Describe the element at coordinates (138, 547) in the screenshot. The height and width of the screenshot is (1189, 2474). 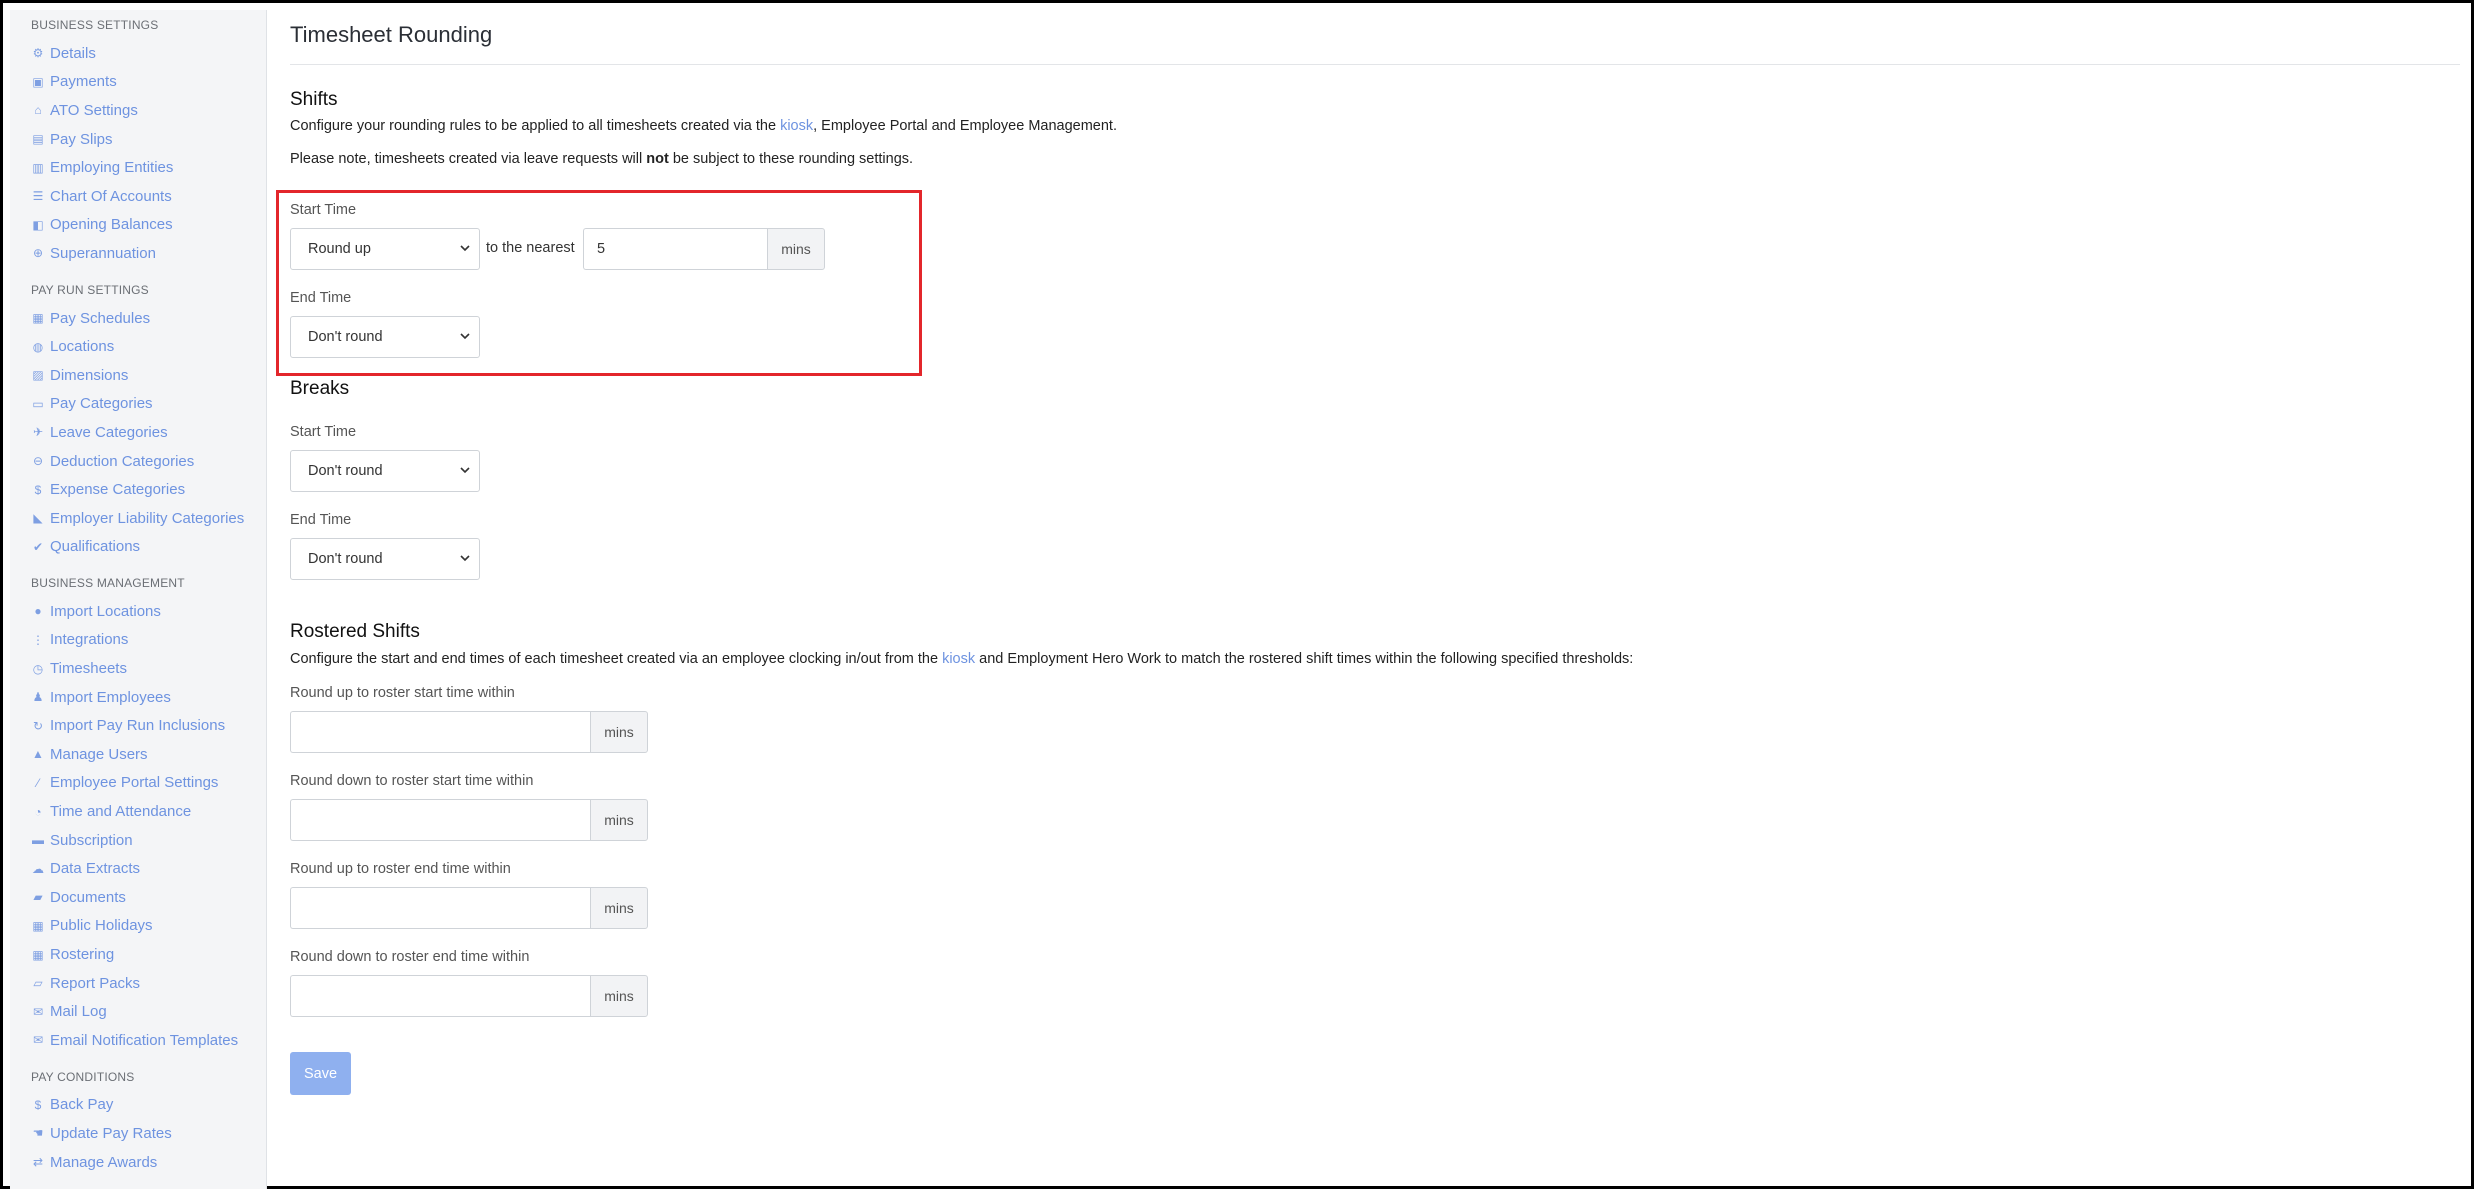
I see `sidebar-item-qualifications: ✔ Qualifications` at that location.